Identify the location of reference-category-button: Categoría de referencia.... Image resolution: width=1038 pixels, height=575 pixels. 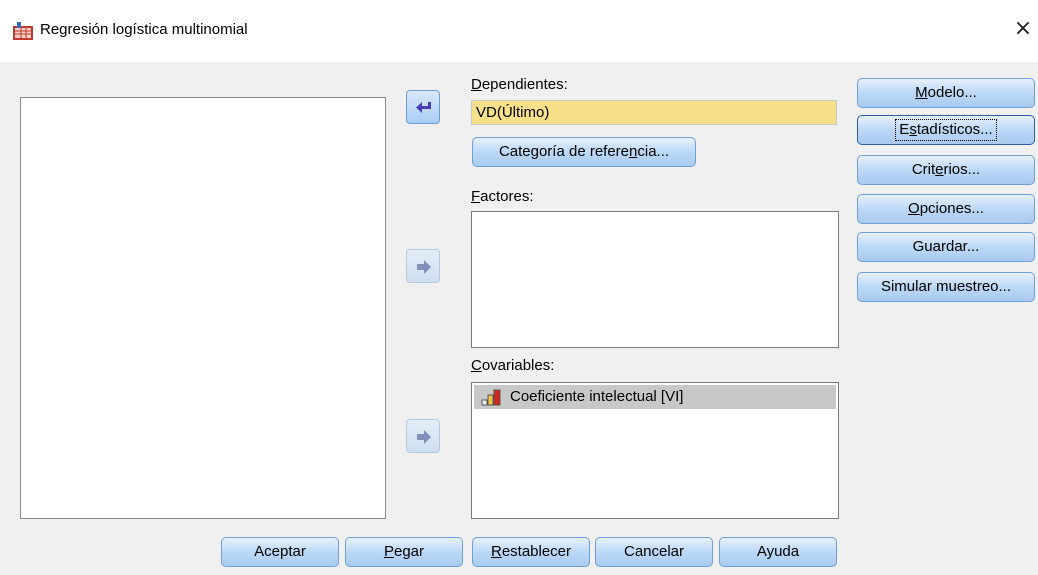
(584, 152).